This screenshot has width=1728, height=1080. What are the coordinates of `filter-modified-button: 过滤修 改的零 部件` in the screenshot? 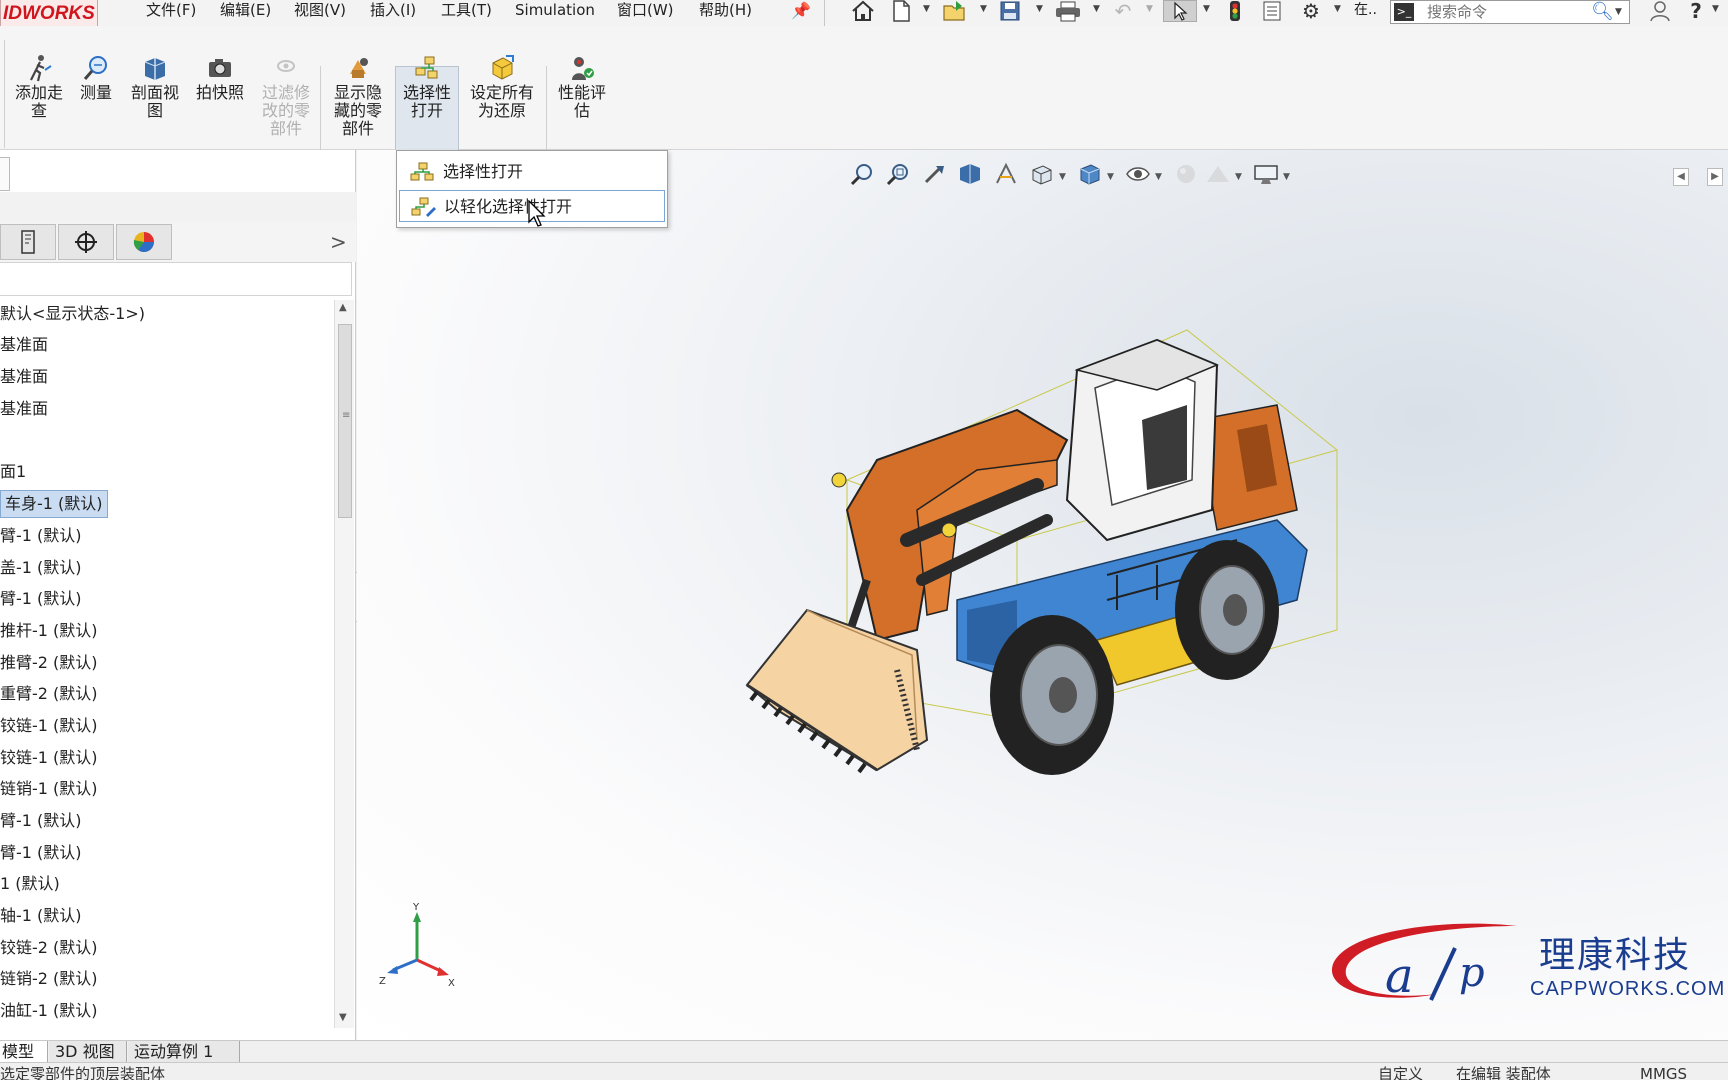 It's located at (286, 96).